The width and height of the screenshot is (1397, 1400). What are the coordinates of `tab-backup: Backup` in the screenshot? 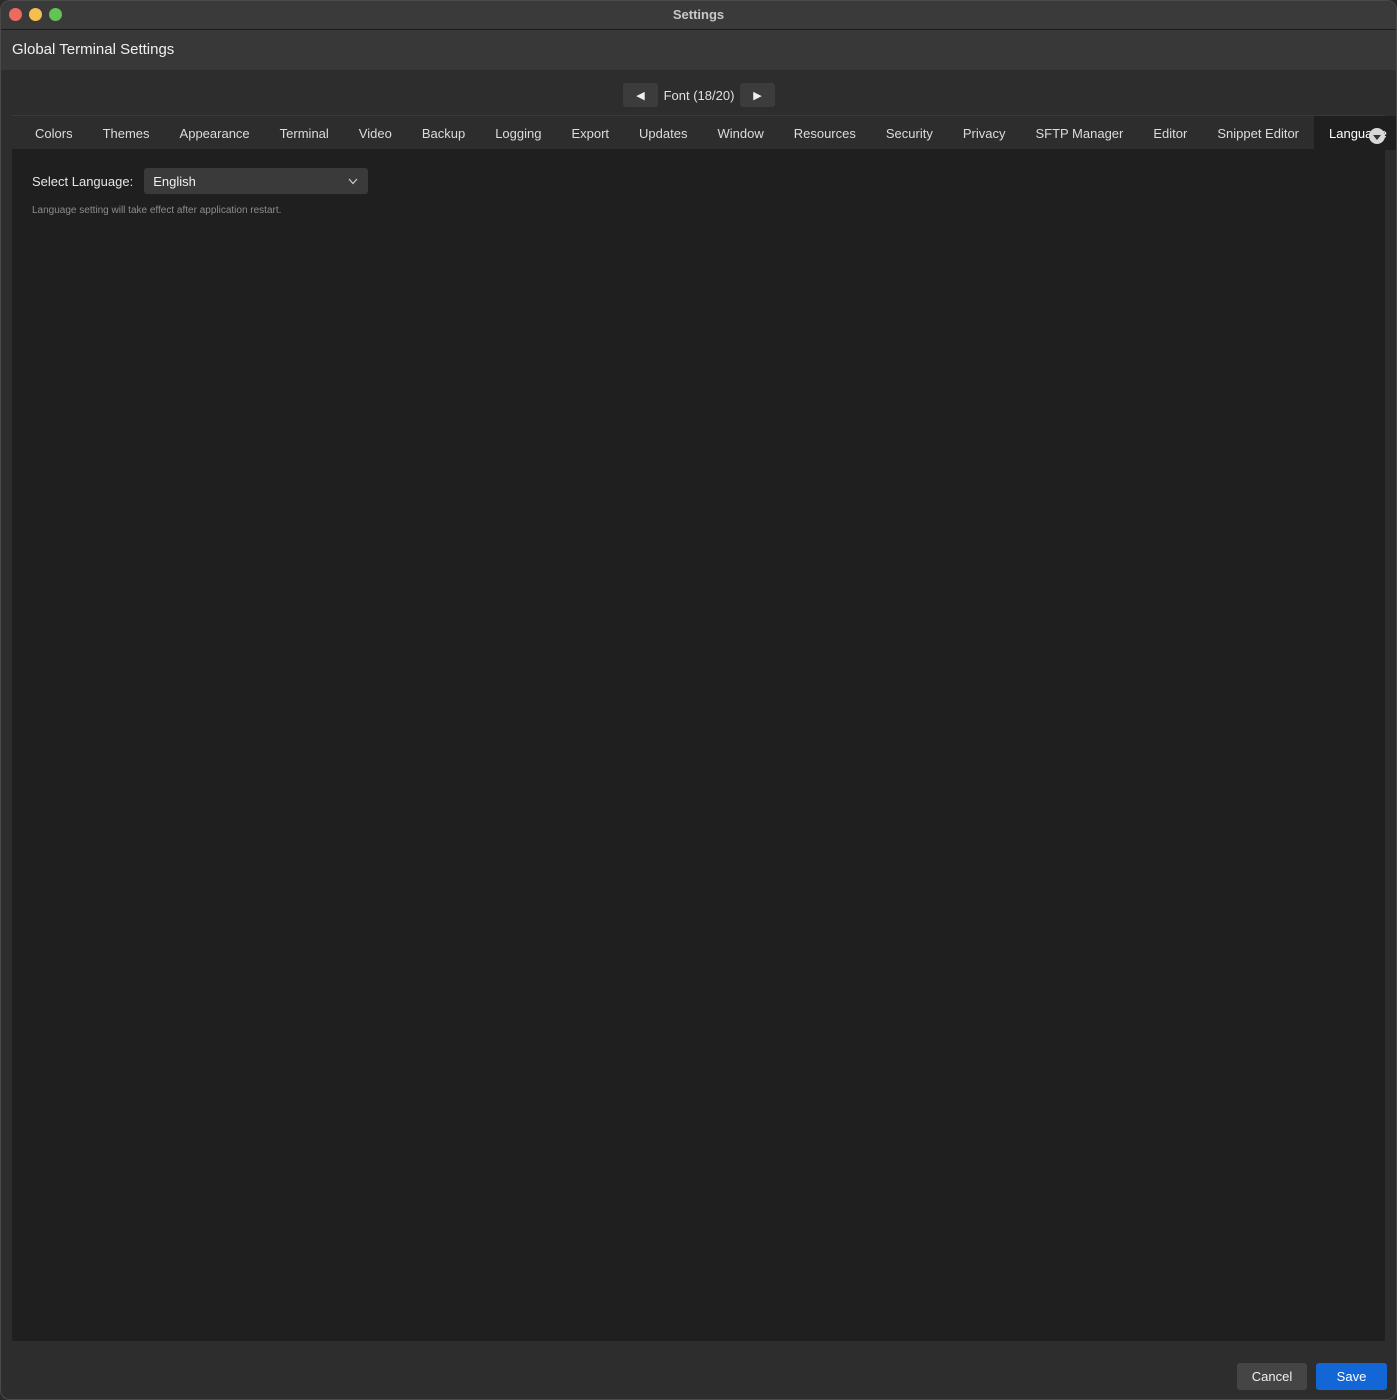 It's located at (443, 133).